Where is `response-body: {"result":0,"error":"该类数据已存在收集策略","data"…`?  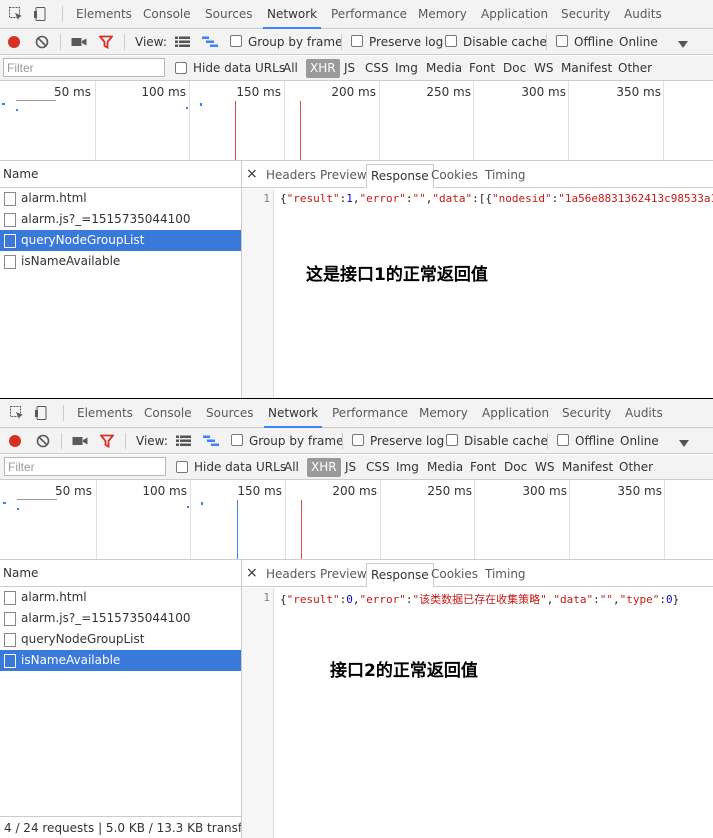
response-body: {"result":0,"error":"该类数据已存在收集策略","data"… is located at coordinates (479, 599).